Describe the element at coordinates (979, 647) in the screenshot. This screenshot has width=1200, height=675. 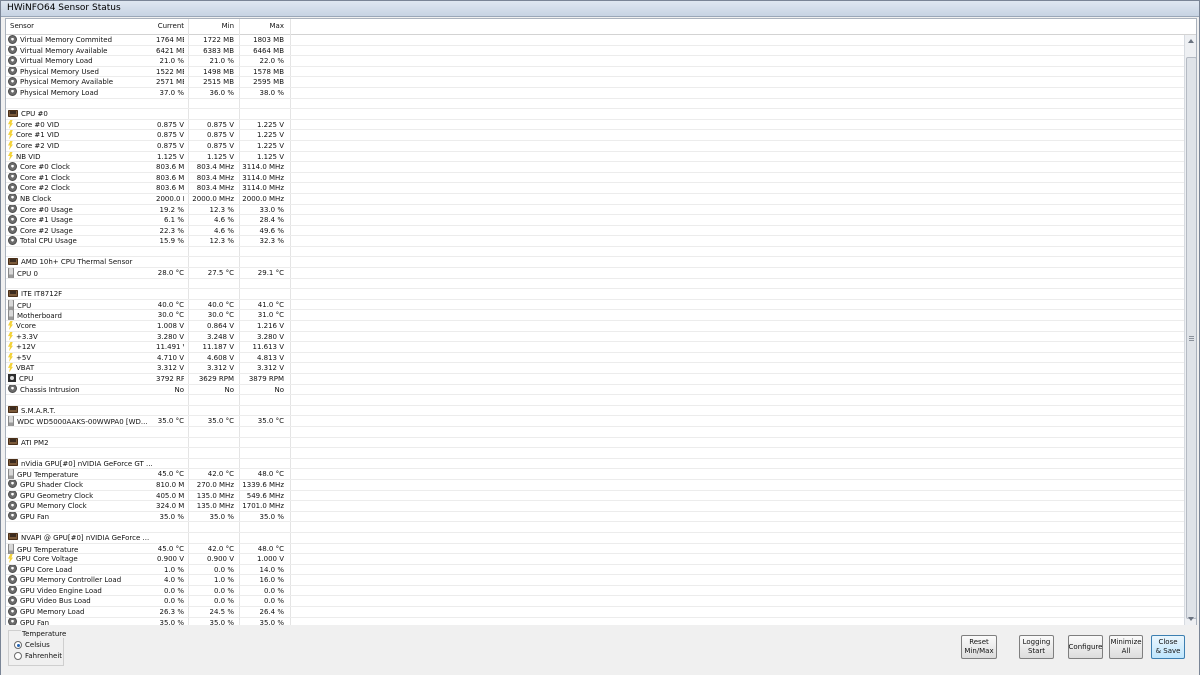
I see `reset-min-max-button: Reset Min/Max` at that location.